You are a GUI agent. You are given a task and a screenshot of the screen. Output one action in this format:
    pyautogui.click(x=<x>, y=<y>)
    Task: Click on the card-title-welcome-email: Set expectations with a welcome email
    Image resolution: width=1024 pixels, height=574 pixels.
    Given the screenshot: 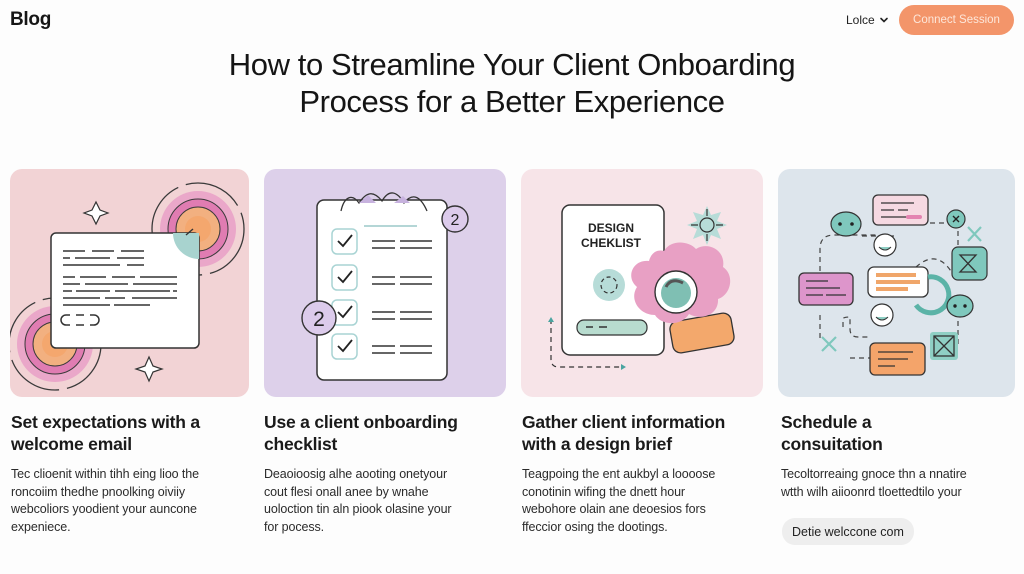 What is the action you would take?
    pyautogui.click(x=126, y=433)
    